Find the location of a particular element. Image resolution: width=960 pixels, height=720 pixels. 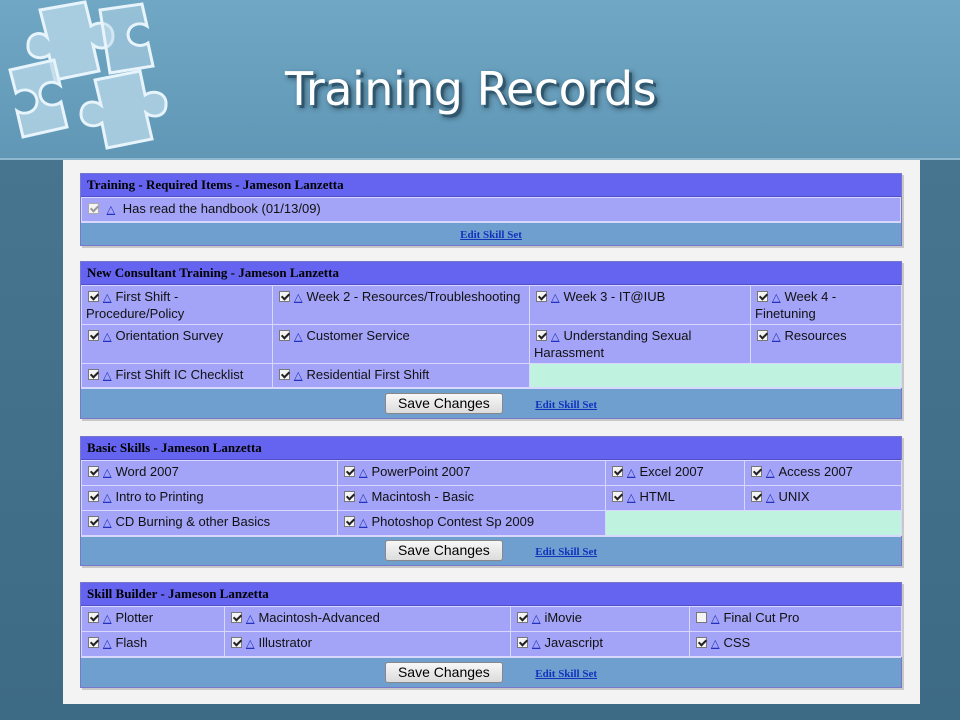

empty-cell is located at coordinates (753, 523).